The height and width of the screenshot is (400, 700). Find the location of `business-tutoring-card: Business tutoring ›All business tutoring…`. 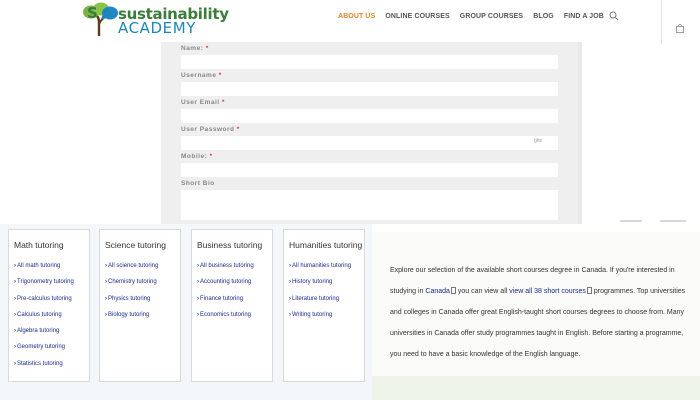

business-tutoring-card: Business tutoring ›All business tutoring… is located at coordinates (232, 305).